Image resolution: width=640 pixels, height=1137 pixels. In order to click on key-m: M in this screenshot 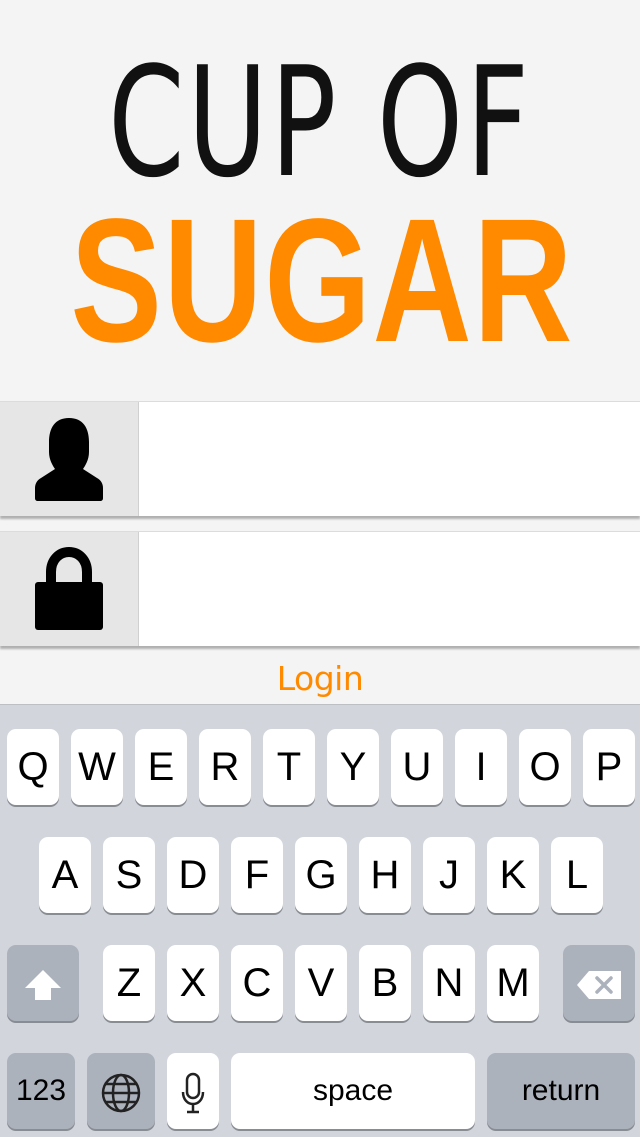, I will do `click(513, 983)`.